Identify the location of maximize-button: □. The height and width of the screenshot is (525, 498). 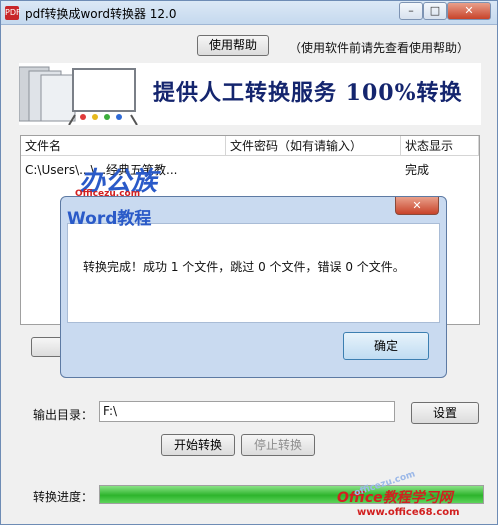
(435, 11).